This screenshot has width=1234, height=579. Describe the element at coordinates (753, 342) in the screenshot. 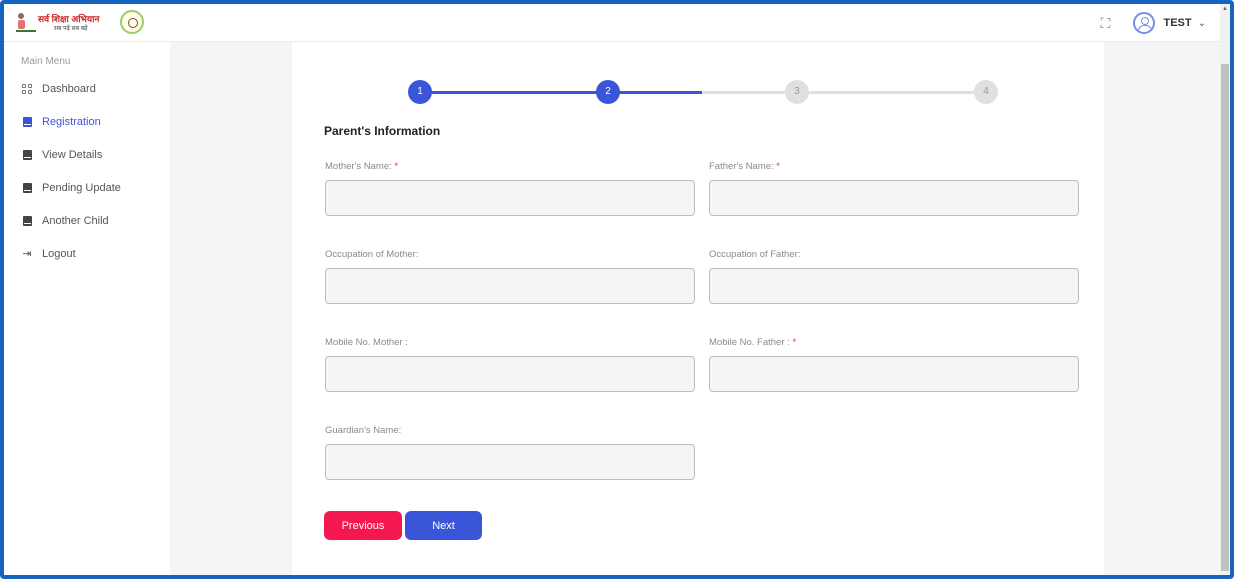

I see `mobile-father-label: Mobile No. Father : *` at that location.